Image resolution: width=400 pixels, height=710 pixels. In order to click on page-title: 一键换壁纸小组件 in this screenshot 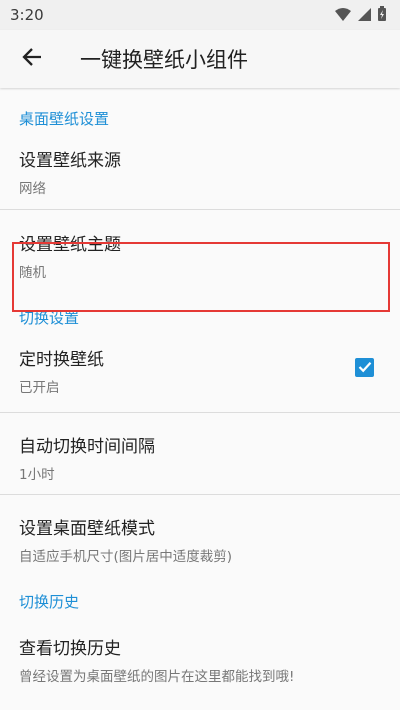, I will do `click(164, 60)`.